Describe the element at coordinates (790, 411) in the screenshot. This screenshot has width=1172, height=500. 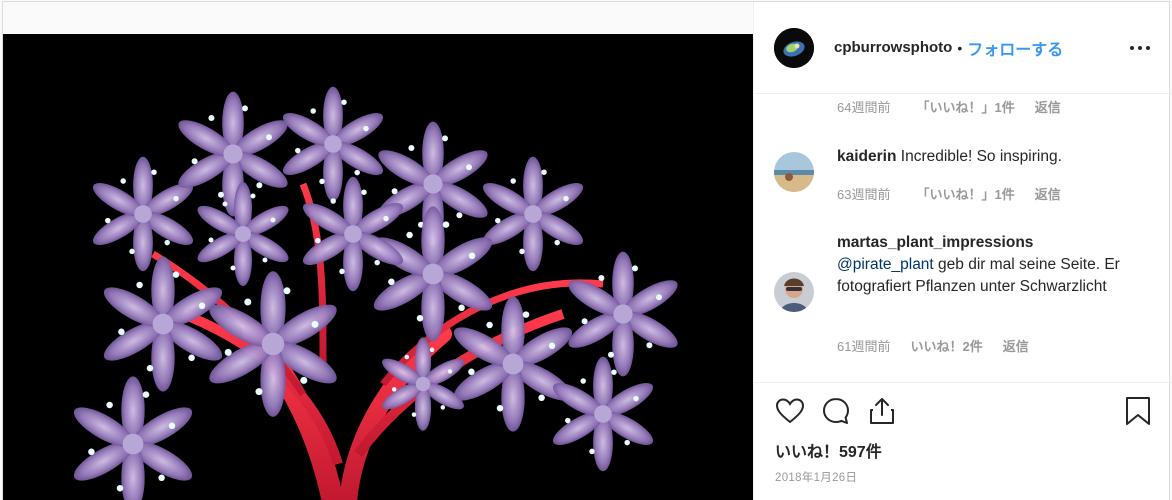
I see `heart-icon` at that location.